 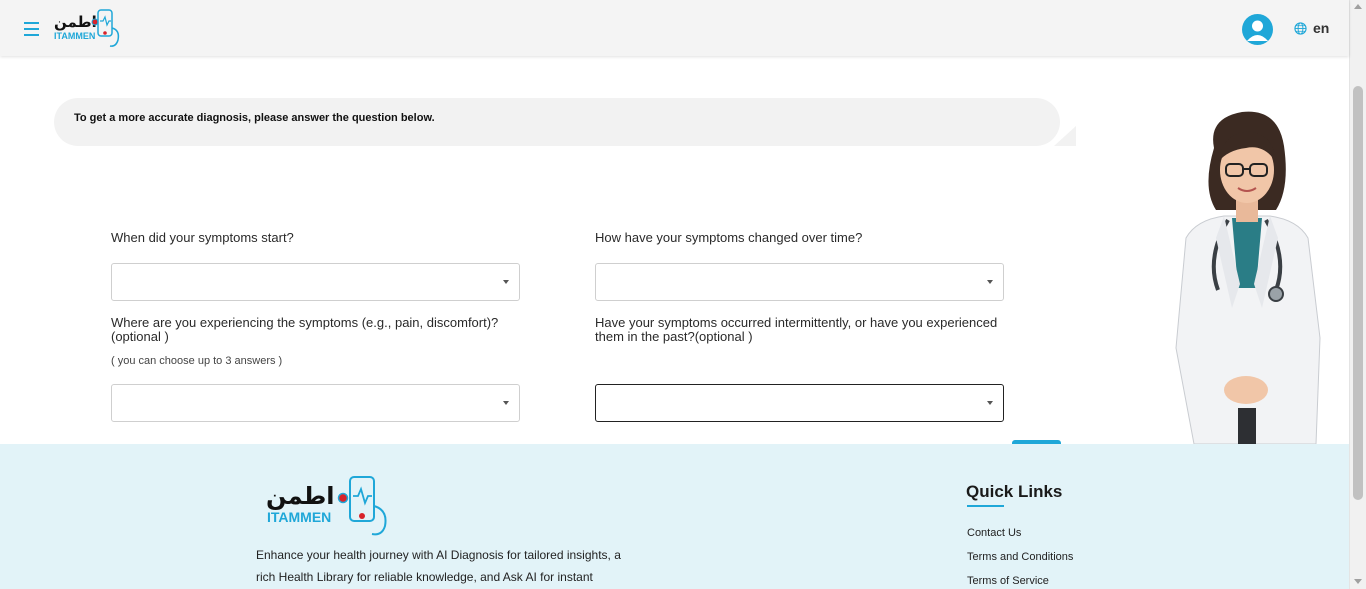 What do you see at coordinates (799, 282) in the screenshot?
I see `symptoms-change-select` at bounding box center [799, 282].